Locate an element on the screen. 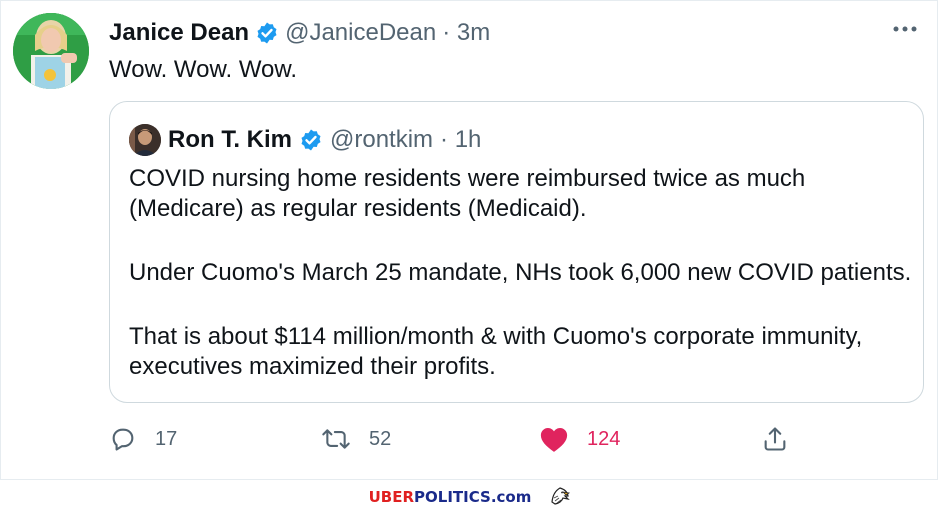 The image size is (940, 510). reply-icon is located at coordinates (123, 439).